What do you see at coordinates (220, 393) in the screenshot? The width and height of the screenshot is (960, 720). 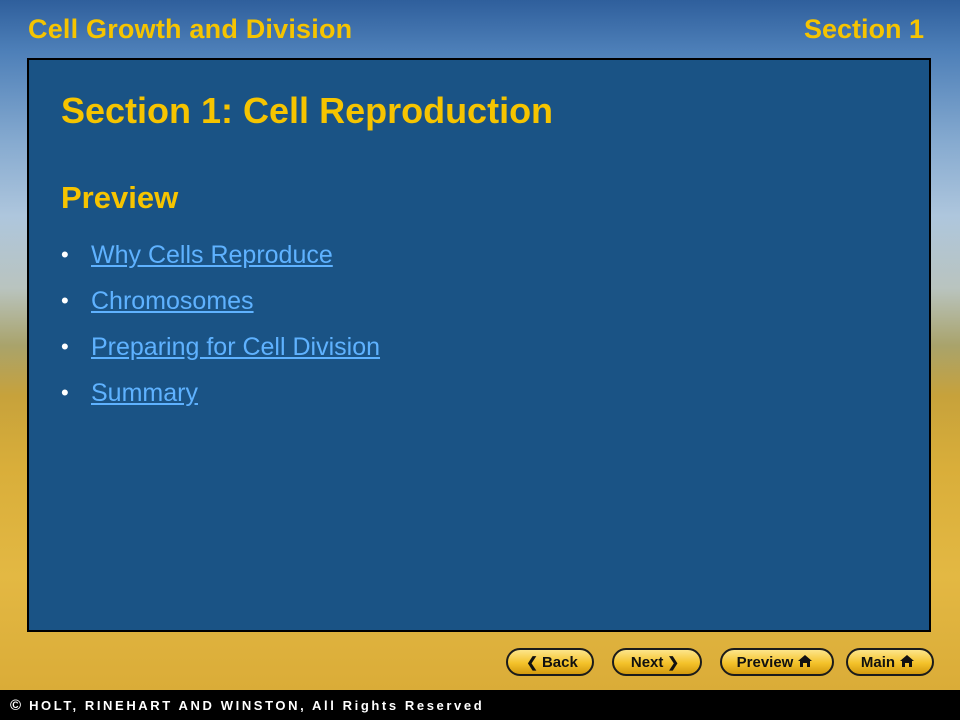 I see `list-item: • Summary` at bounding box center [220, 393].